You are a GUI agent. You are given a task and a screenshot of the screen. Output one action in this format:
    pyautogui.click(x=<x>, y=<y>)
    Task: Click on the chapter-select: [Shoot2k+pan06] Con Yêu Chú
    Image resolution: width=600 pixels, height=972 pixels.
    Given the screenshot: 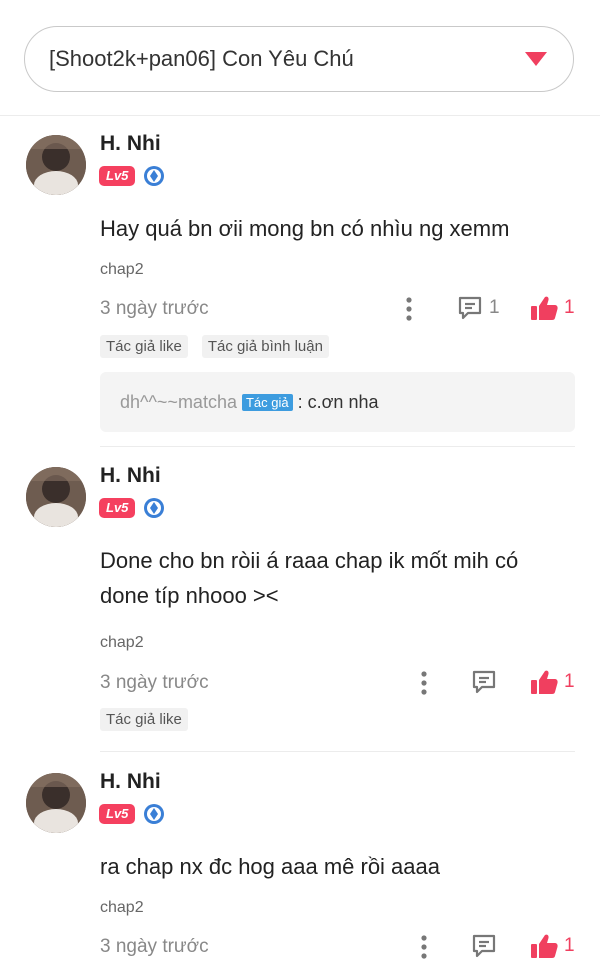 What is the action you would take?
    pyautogui.click(x=299, y=59)
    